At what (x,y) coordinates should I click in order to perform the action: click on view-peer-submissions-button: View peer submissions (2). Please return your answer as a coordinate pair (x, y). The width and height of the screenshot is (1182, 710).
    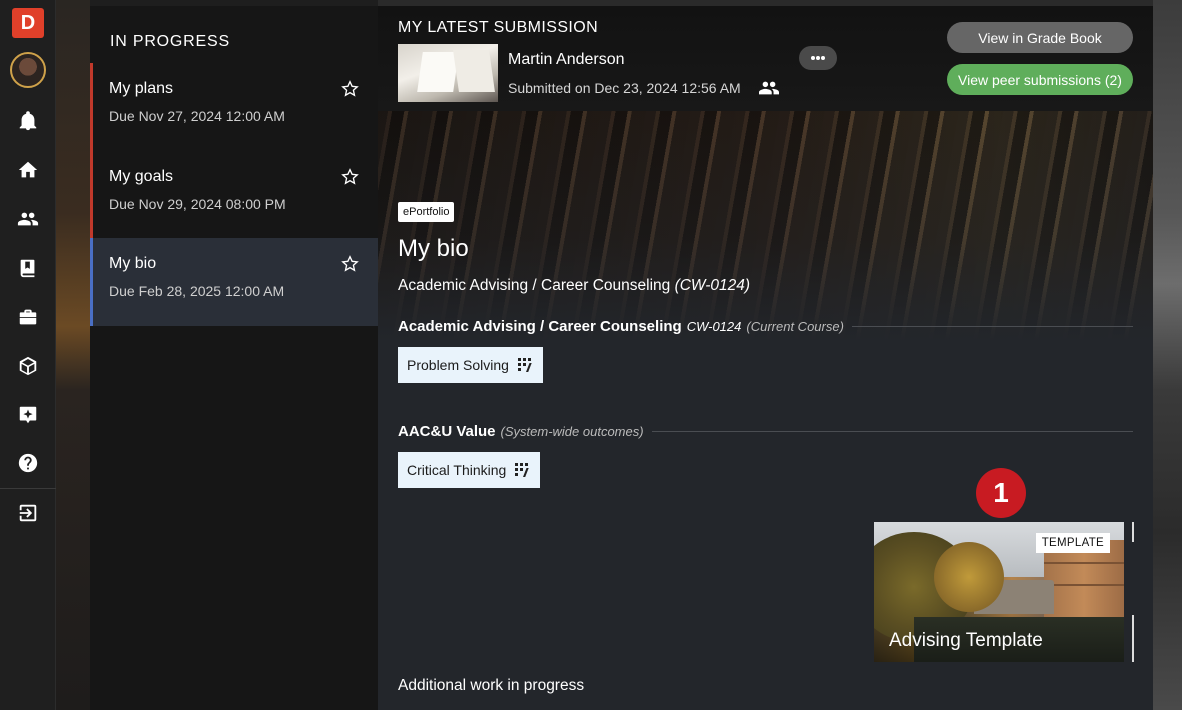
    Looking at the image, I should click on (1040, 79).